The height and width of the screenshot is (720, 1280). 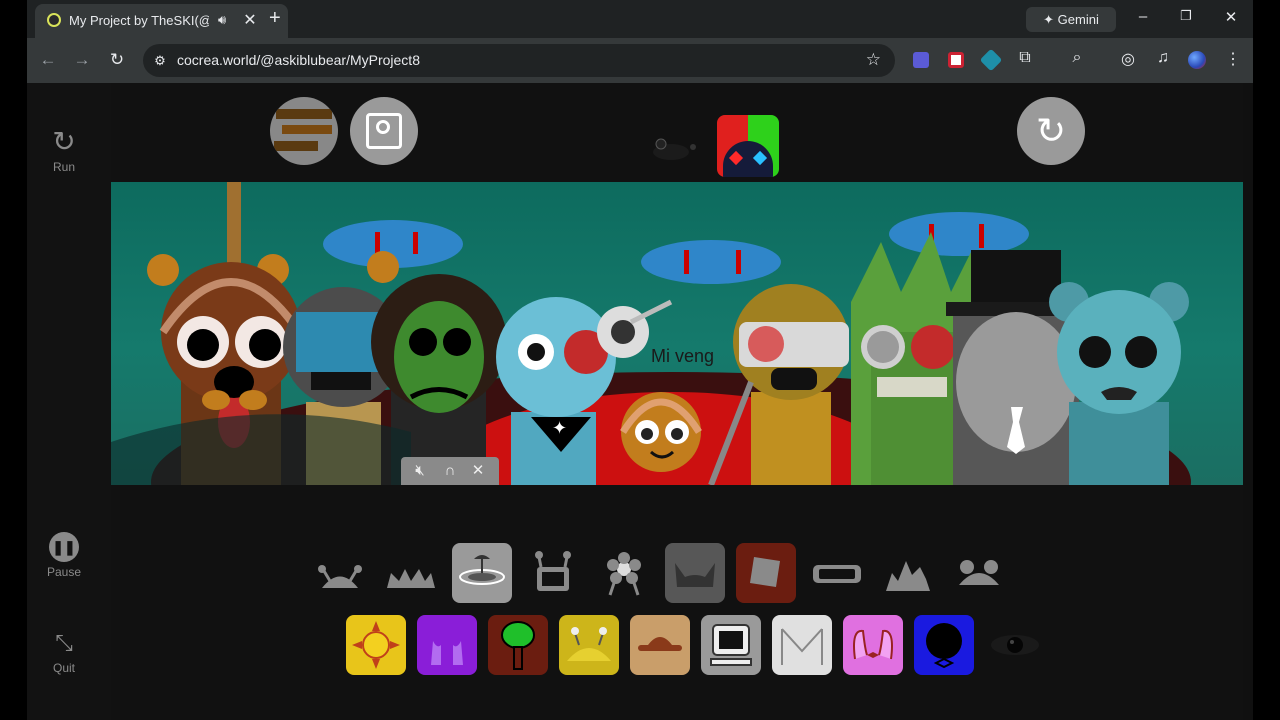 What do you see at coordinates (695, 573) in the screenshot?
I see `cat-ears-icon` at bounding box center [695, 573].